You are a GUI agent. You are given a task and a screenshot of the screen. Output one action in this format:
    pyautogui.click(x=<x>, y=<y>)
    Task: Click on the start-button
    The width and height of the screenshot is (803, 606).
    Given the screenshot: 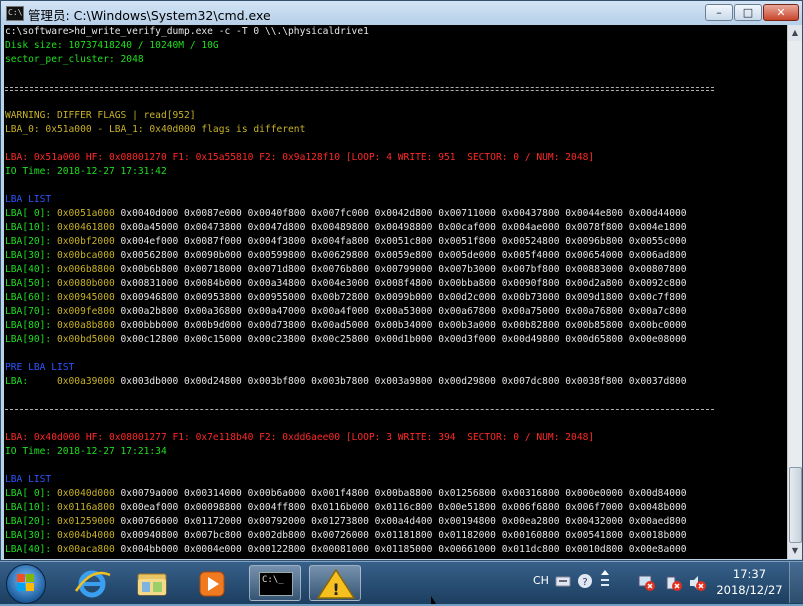 What is the action you would take?
    pyautogui.click(x=26, y=584)
    